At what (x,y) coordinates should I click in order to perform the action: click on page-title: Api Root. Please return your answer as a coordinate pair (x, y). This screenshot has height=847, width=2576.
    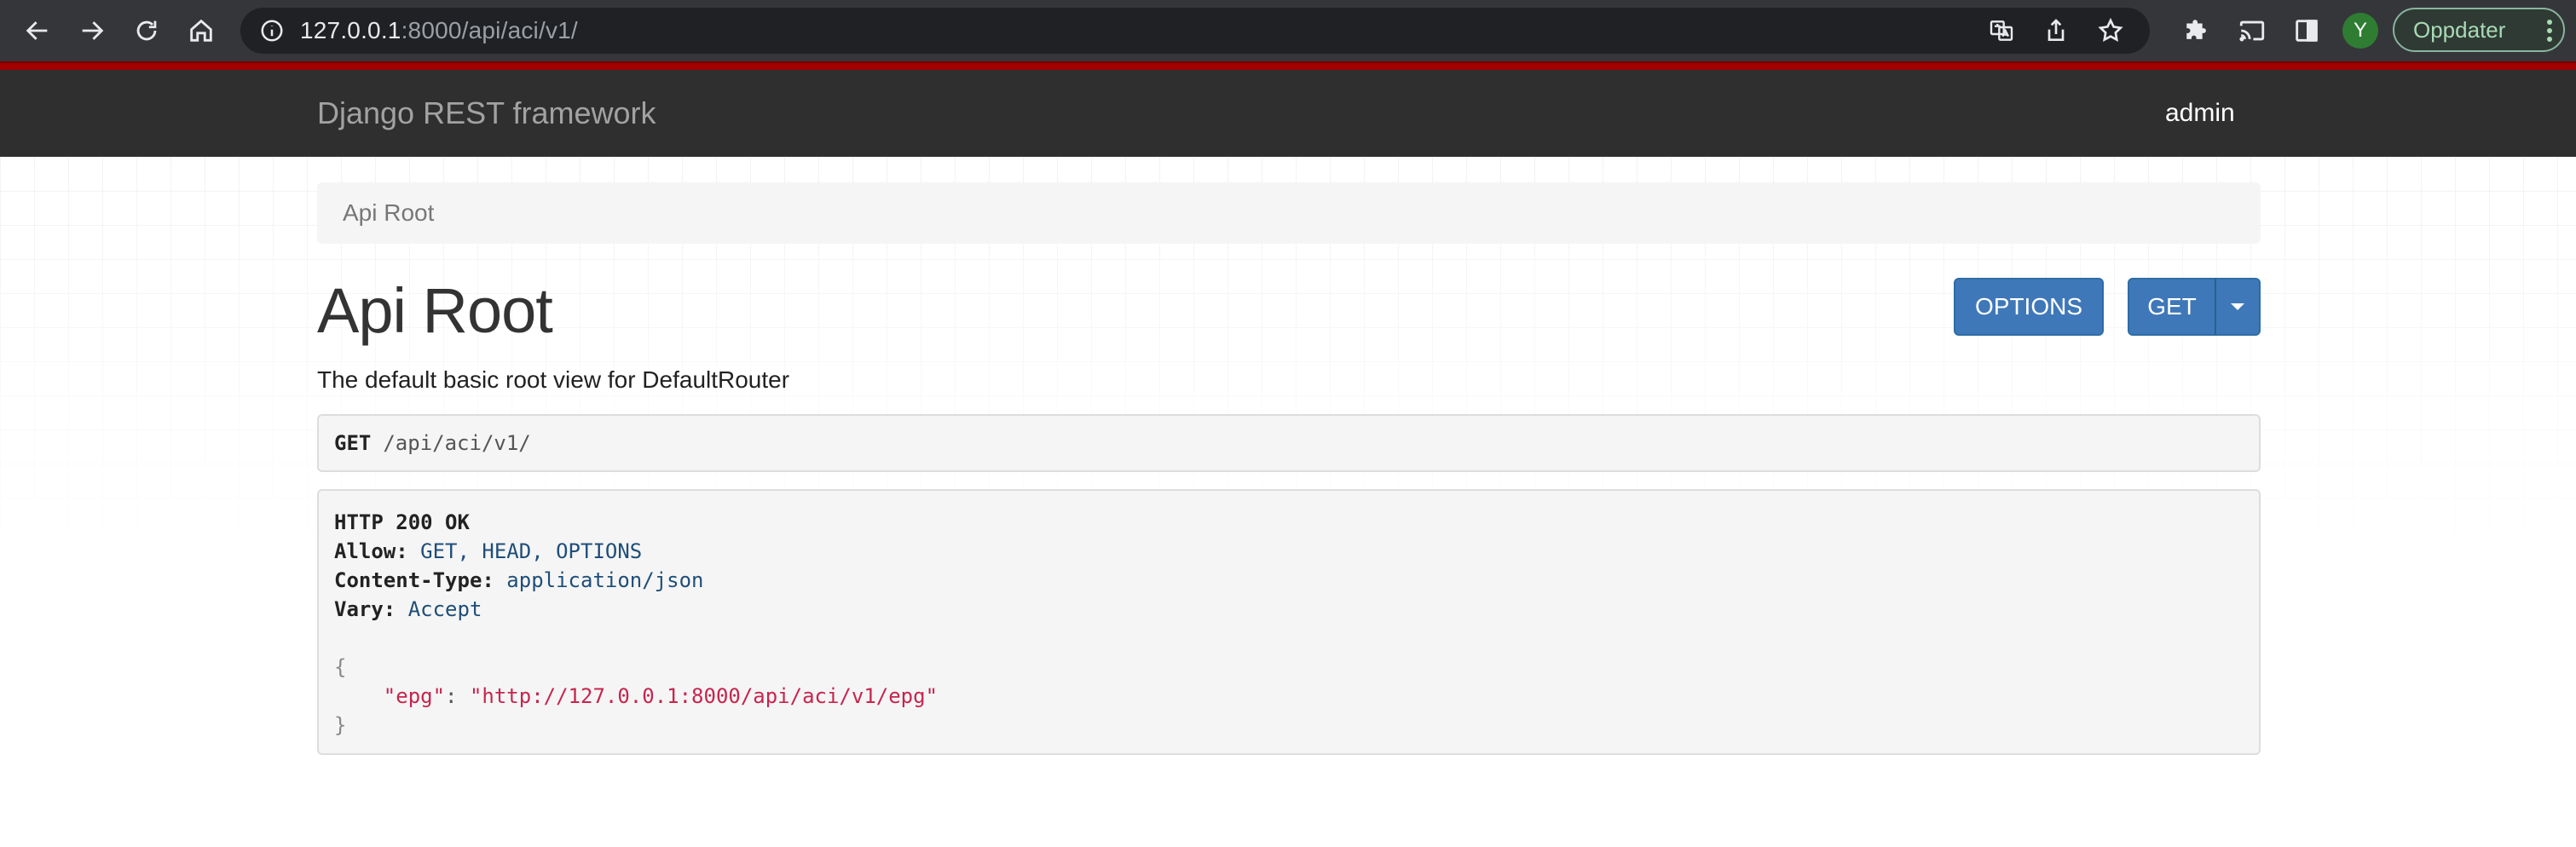
    Looking at the image, I should click on (435, 310).